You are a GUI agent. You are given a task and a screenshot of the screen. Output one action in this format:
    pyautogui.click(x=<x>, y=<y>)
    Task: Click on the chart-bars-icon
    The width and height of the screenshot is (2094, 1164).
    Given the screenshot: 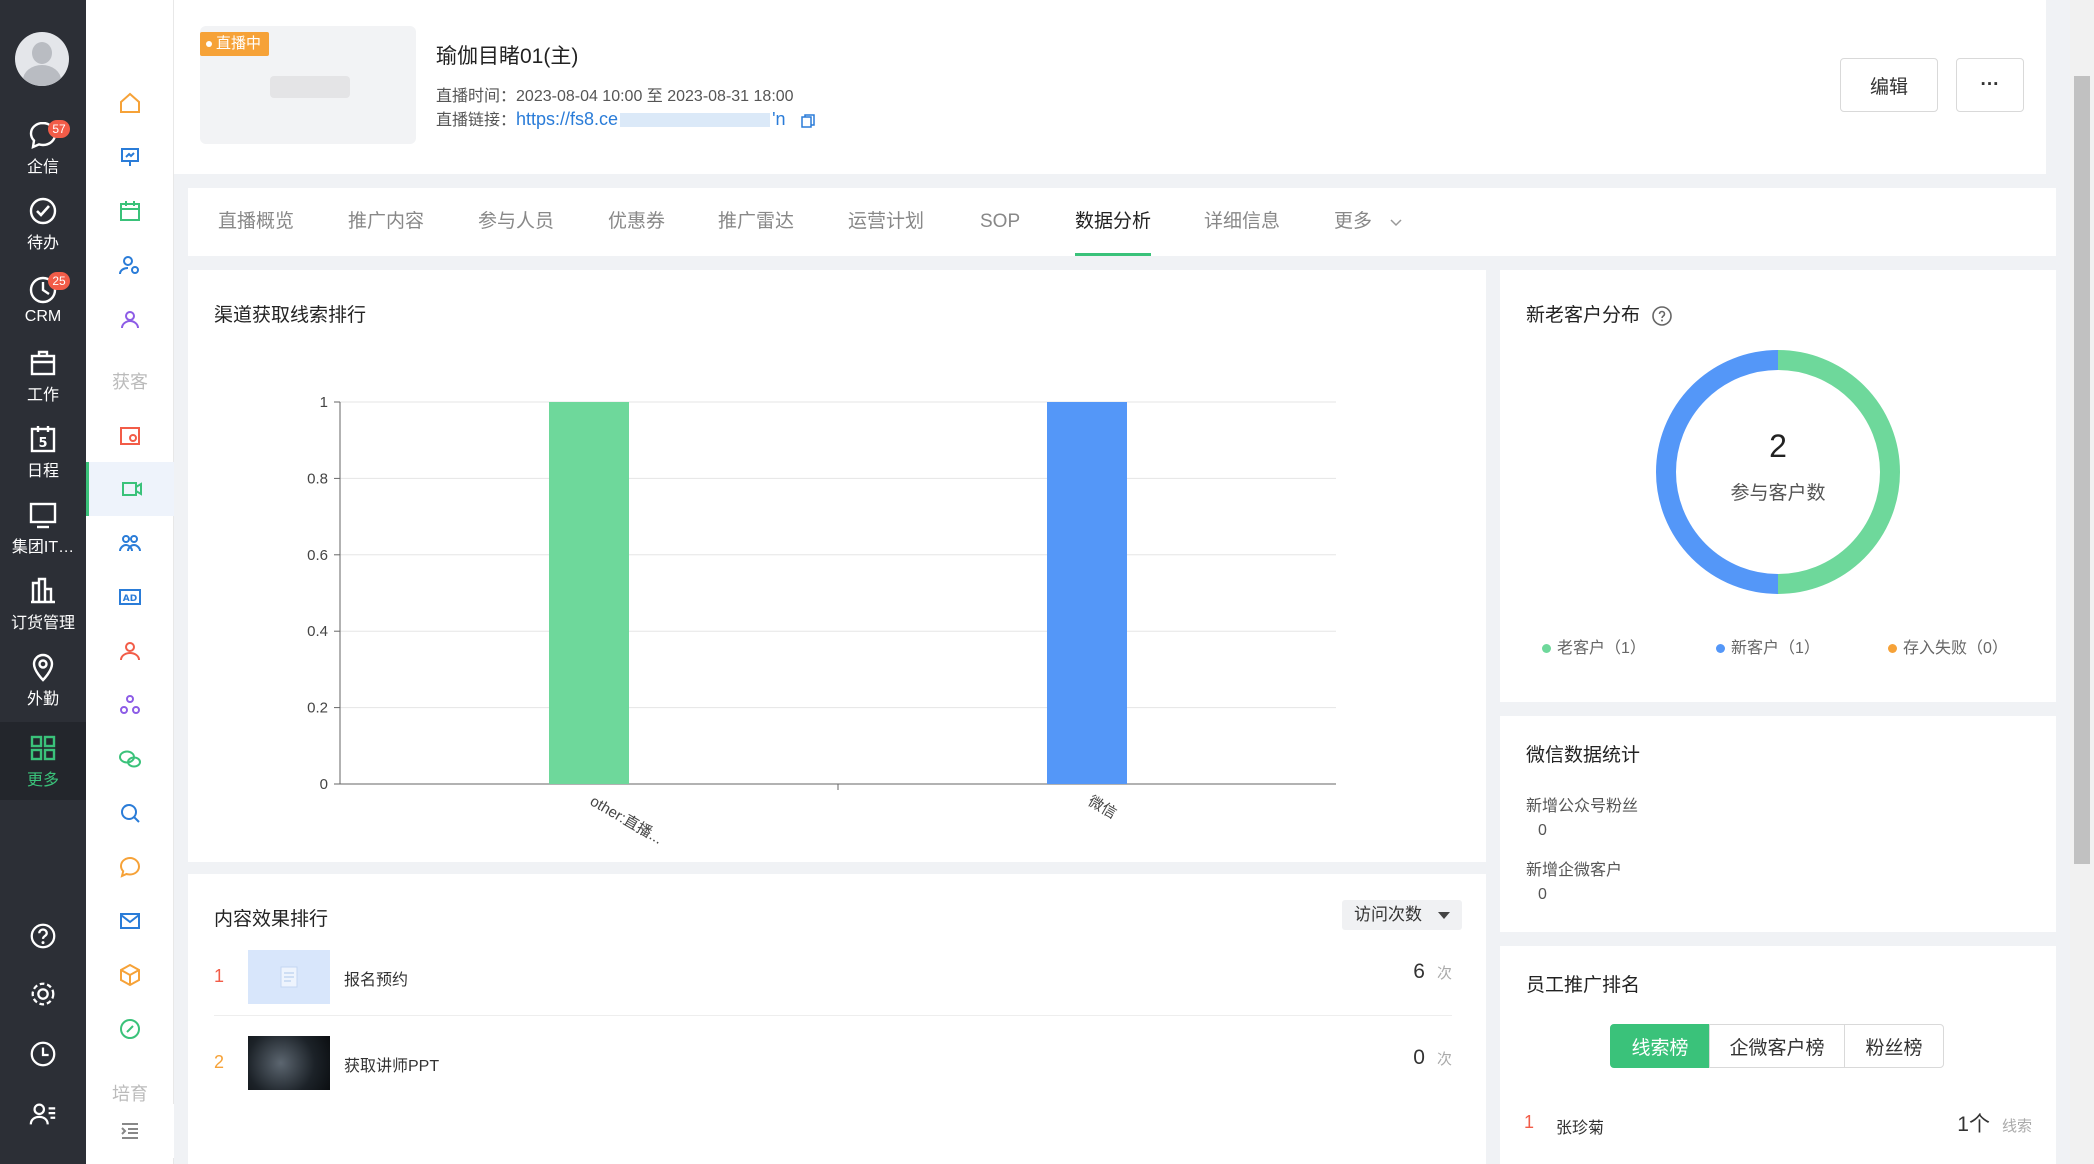 What is the action you would take?
    pyautogui.click(x=43, y=590)
    